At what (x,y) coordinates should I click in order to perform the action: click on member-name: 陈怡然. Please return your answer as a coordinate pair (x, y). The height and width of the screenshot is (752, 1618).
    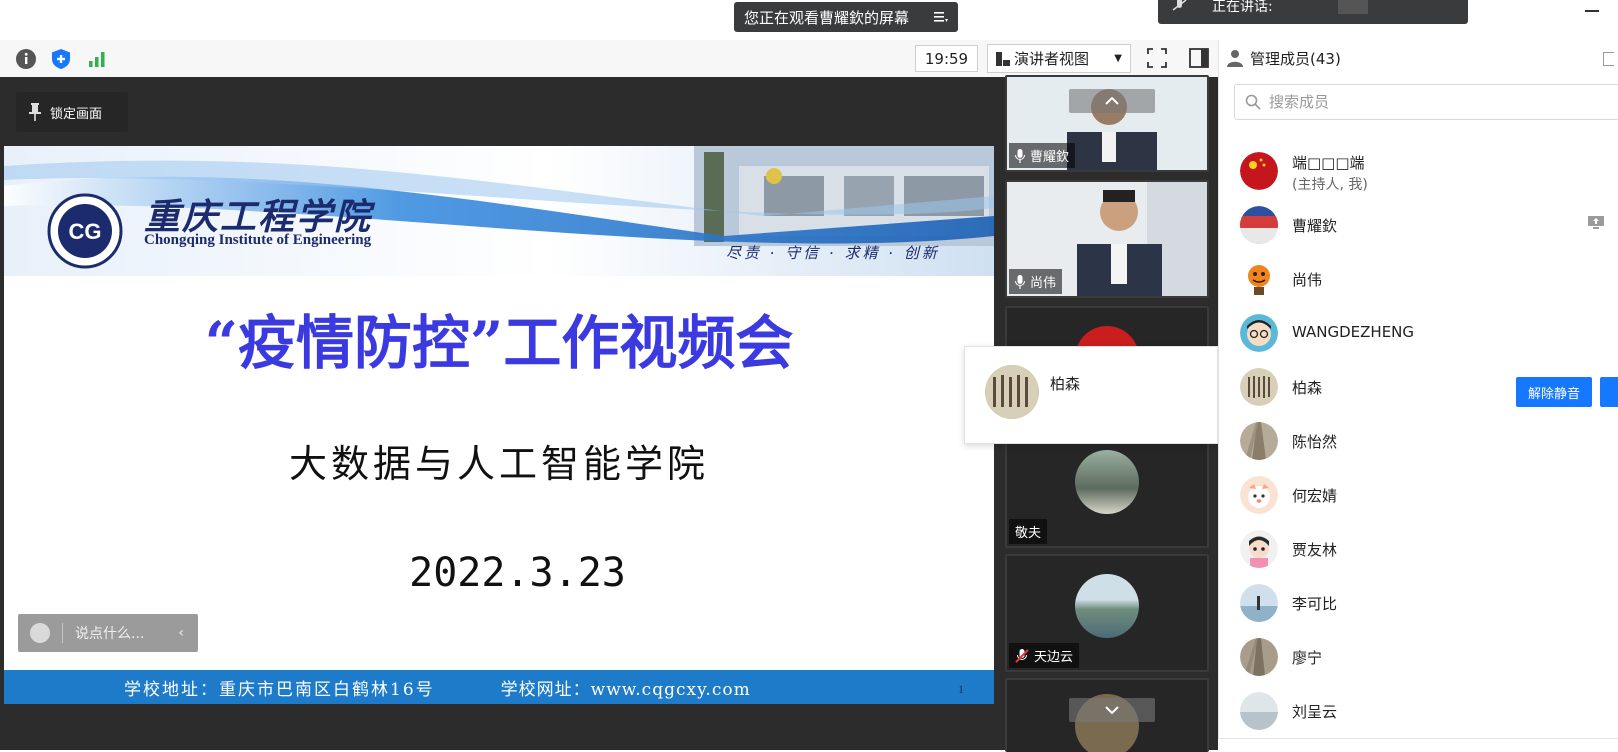
    Looking at the image, I should click on (1315, 442).